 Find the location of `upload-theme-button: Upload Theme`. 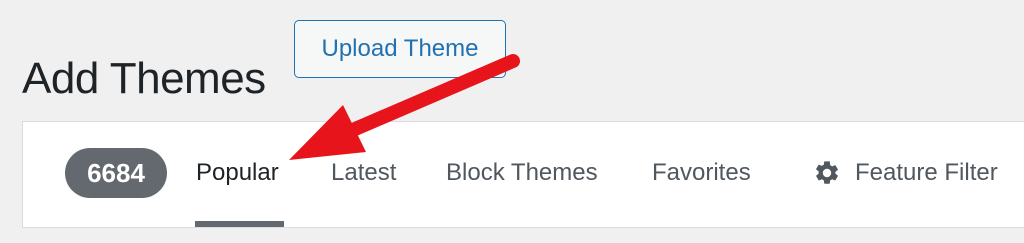

upload-theme-button: Upload Theme is located at coordinates (400, 49).